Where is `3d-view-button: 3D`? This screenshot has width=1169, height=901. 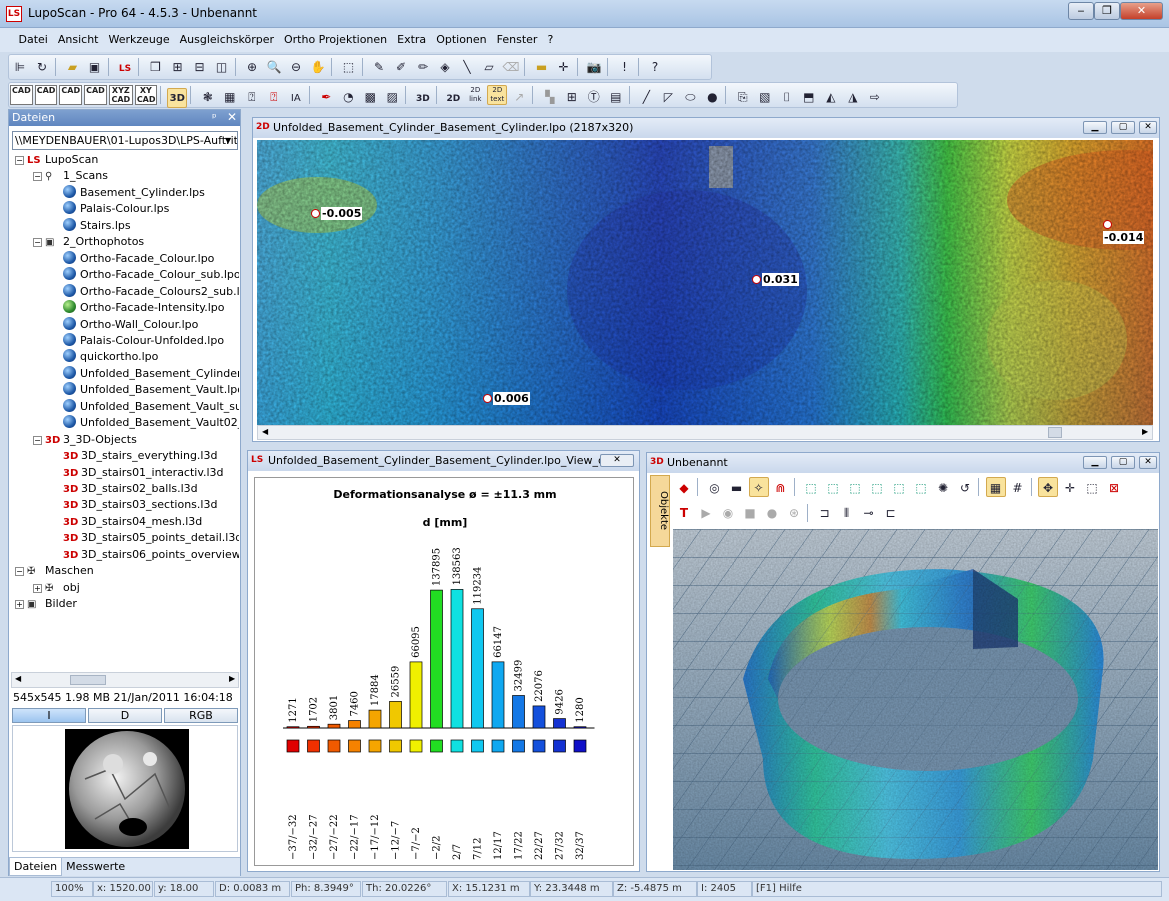 3d-view-button: 3D is located at coordinates (177, 98).